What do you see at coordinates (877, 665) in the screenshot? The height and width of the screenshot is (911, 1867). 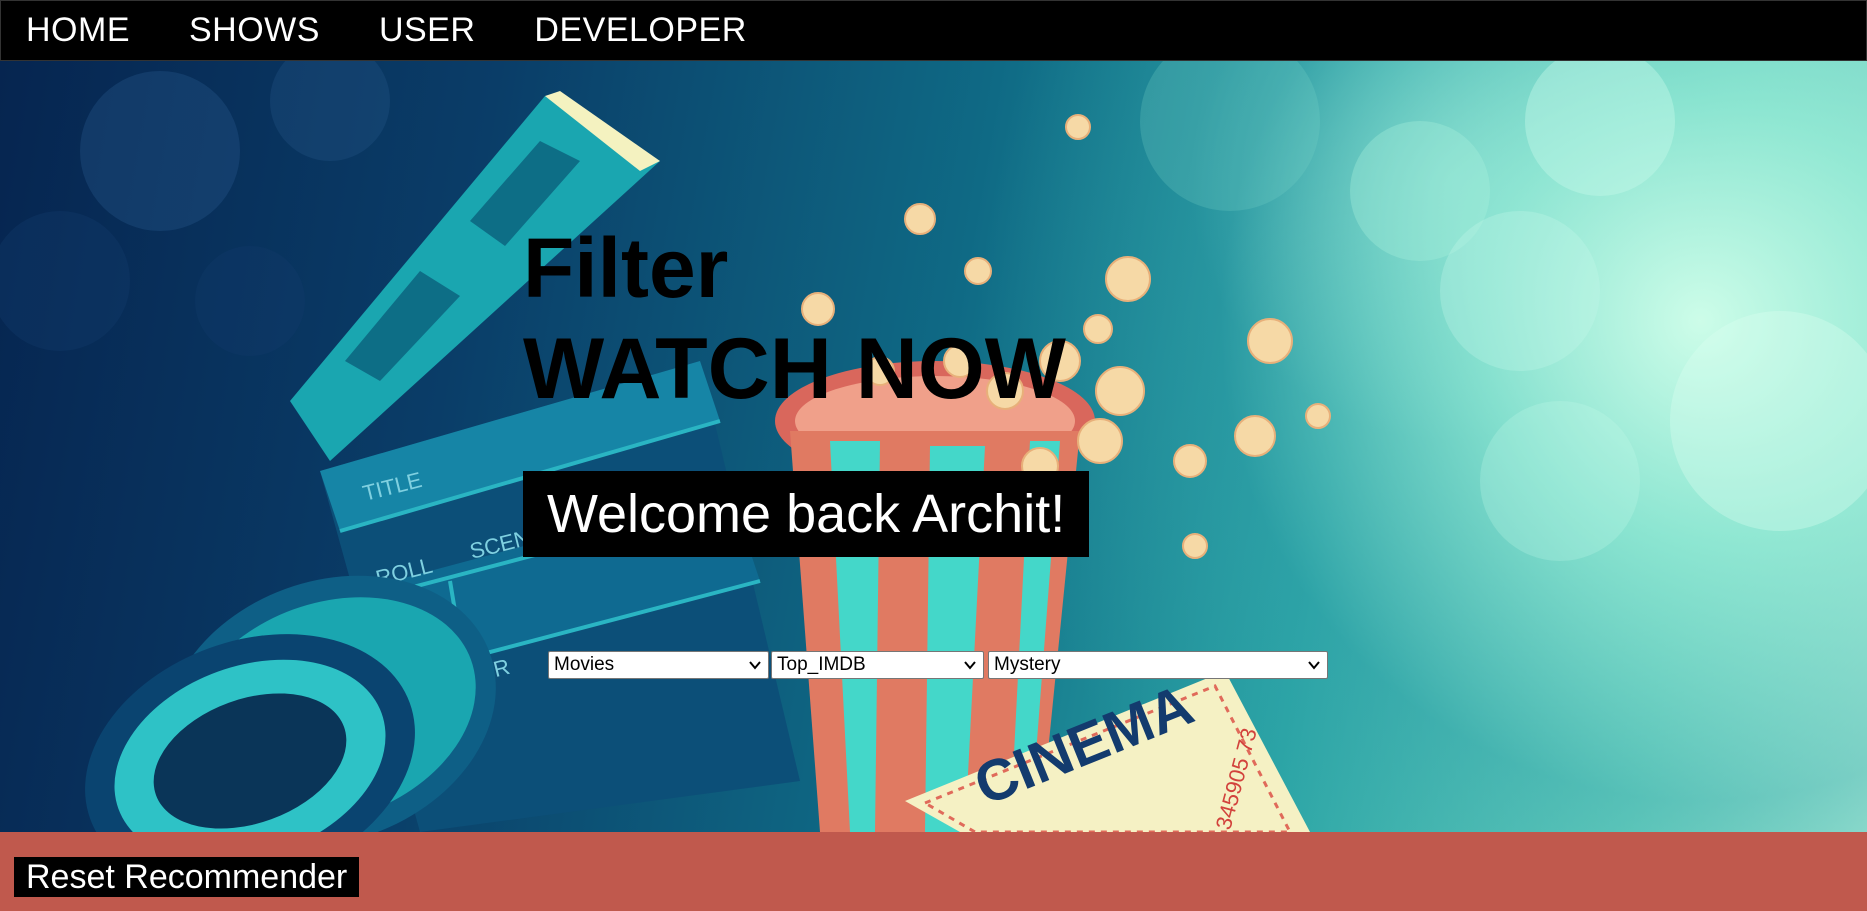 I see `list-select: Top_IMDB` at bounding box center [877, 665].